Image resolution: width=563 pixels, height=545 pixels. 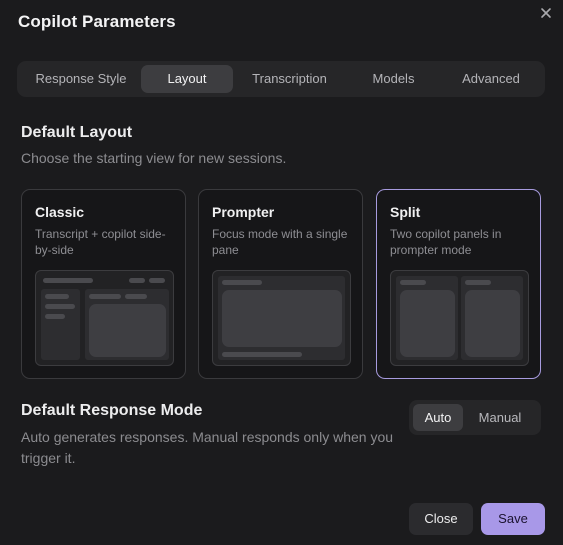 I want to click on tab-layout: Layout, so click(x=187, y=79).